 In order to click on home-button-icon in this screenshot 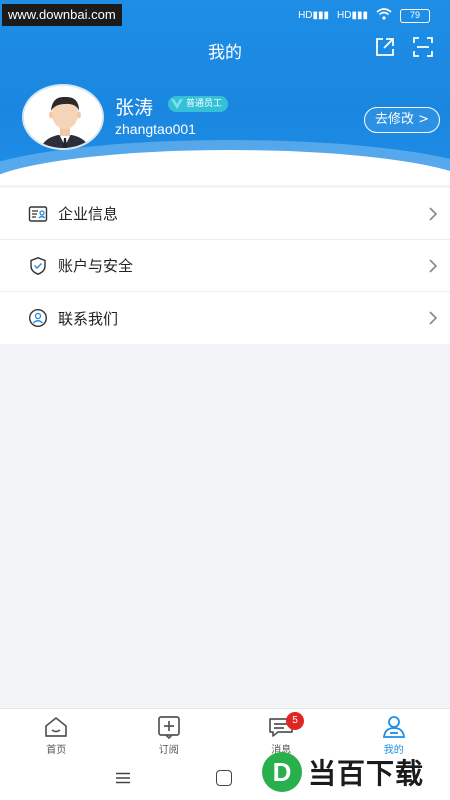, I will do `click(224, 778)`.